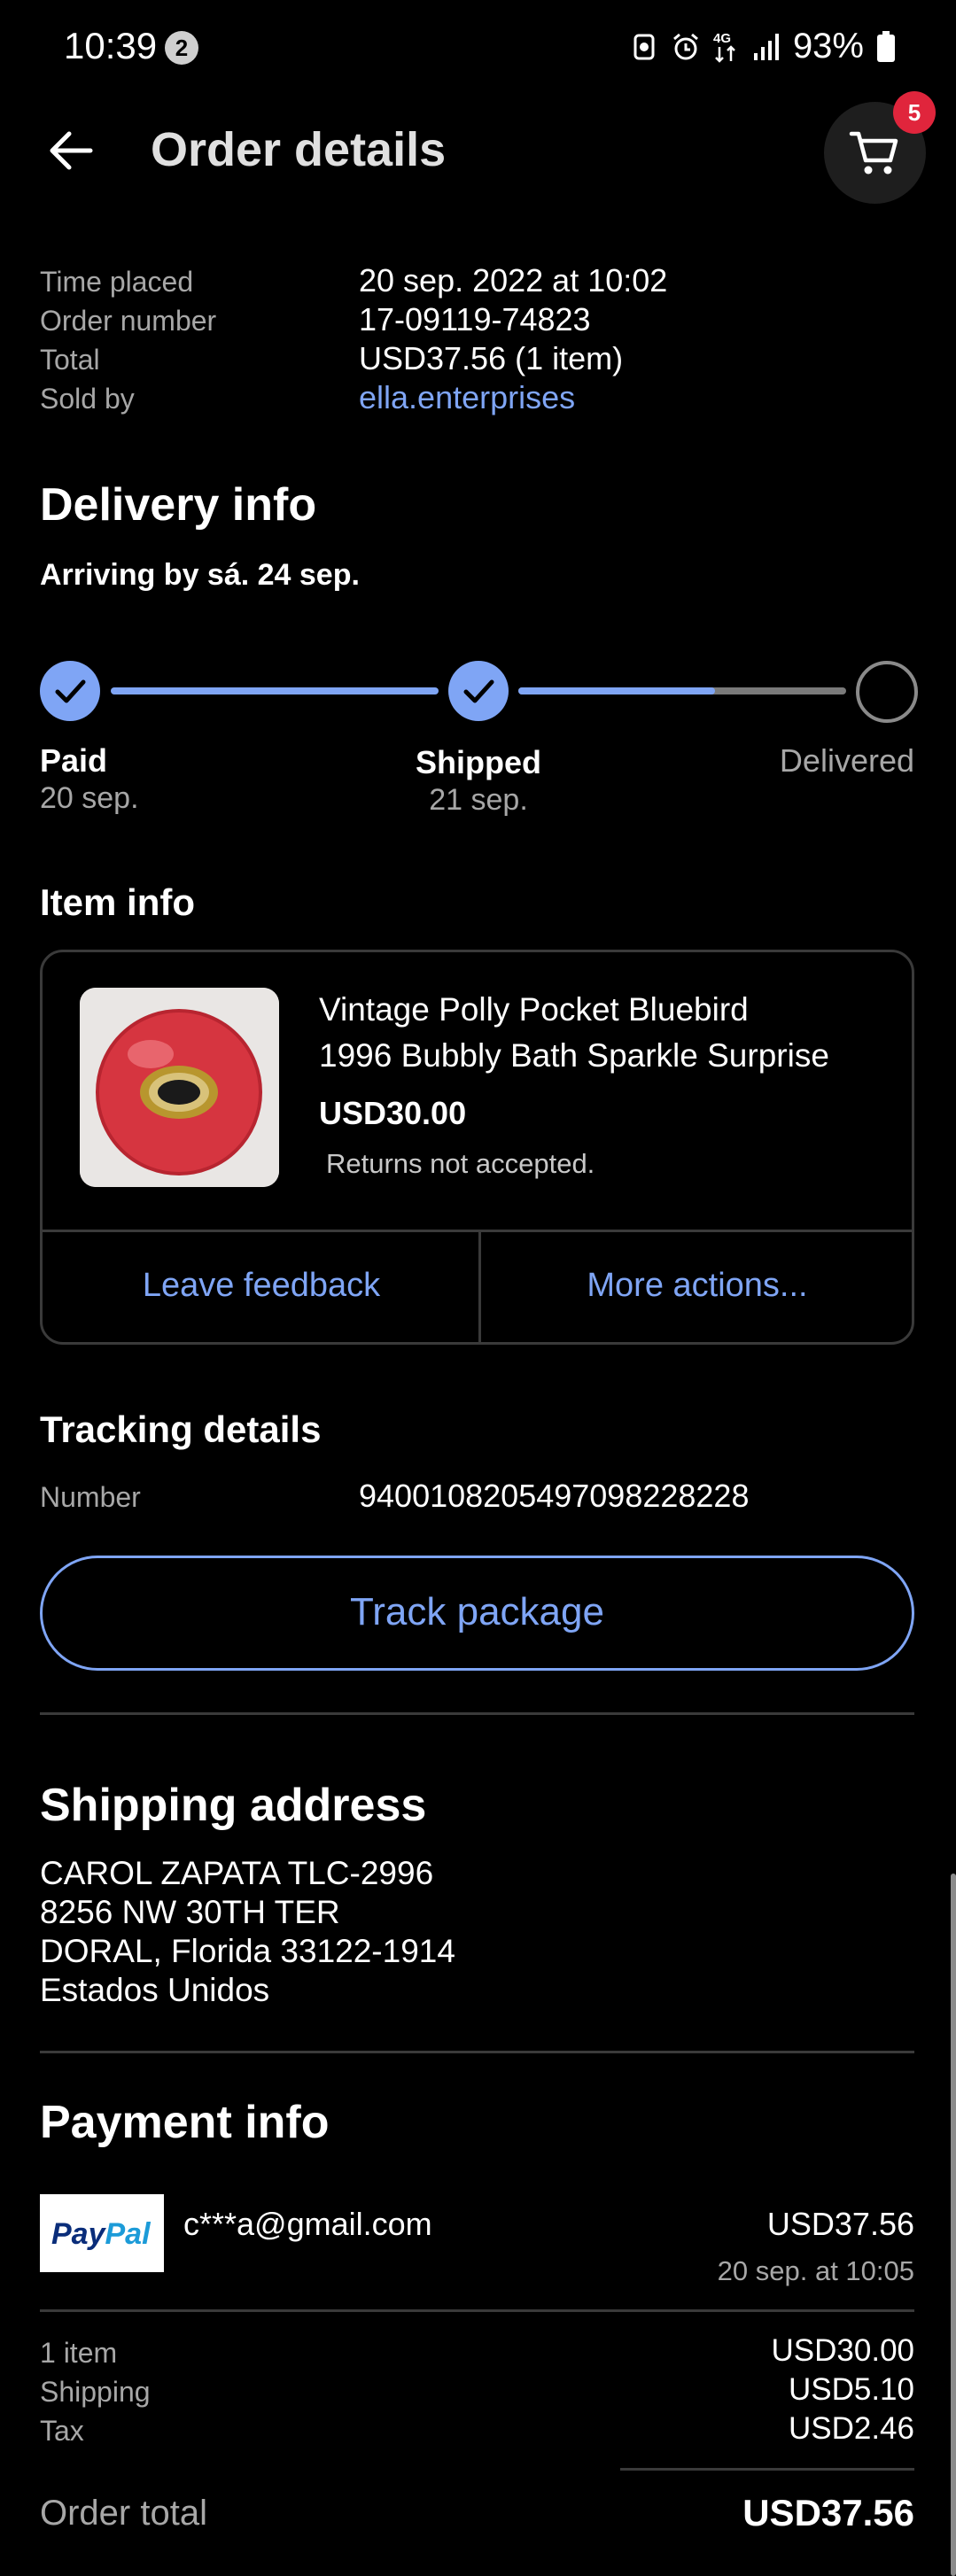  Describe the element at coordinates (117, 902) in the screenshot. I see `item-info-heading: Item info` at that location.